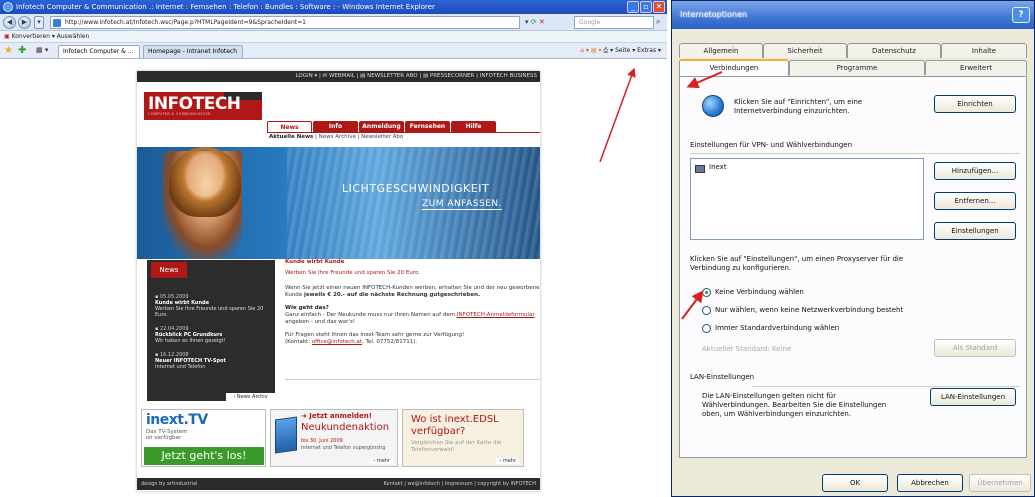 This screenshot has height=497, width=1035. I want to click on radio-dial-when-no-network, so click(706, 310).